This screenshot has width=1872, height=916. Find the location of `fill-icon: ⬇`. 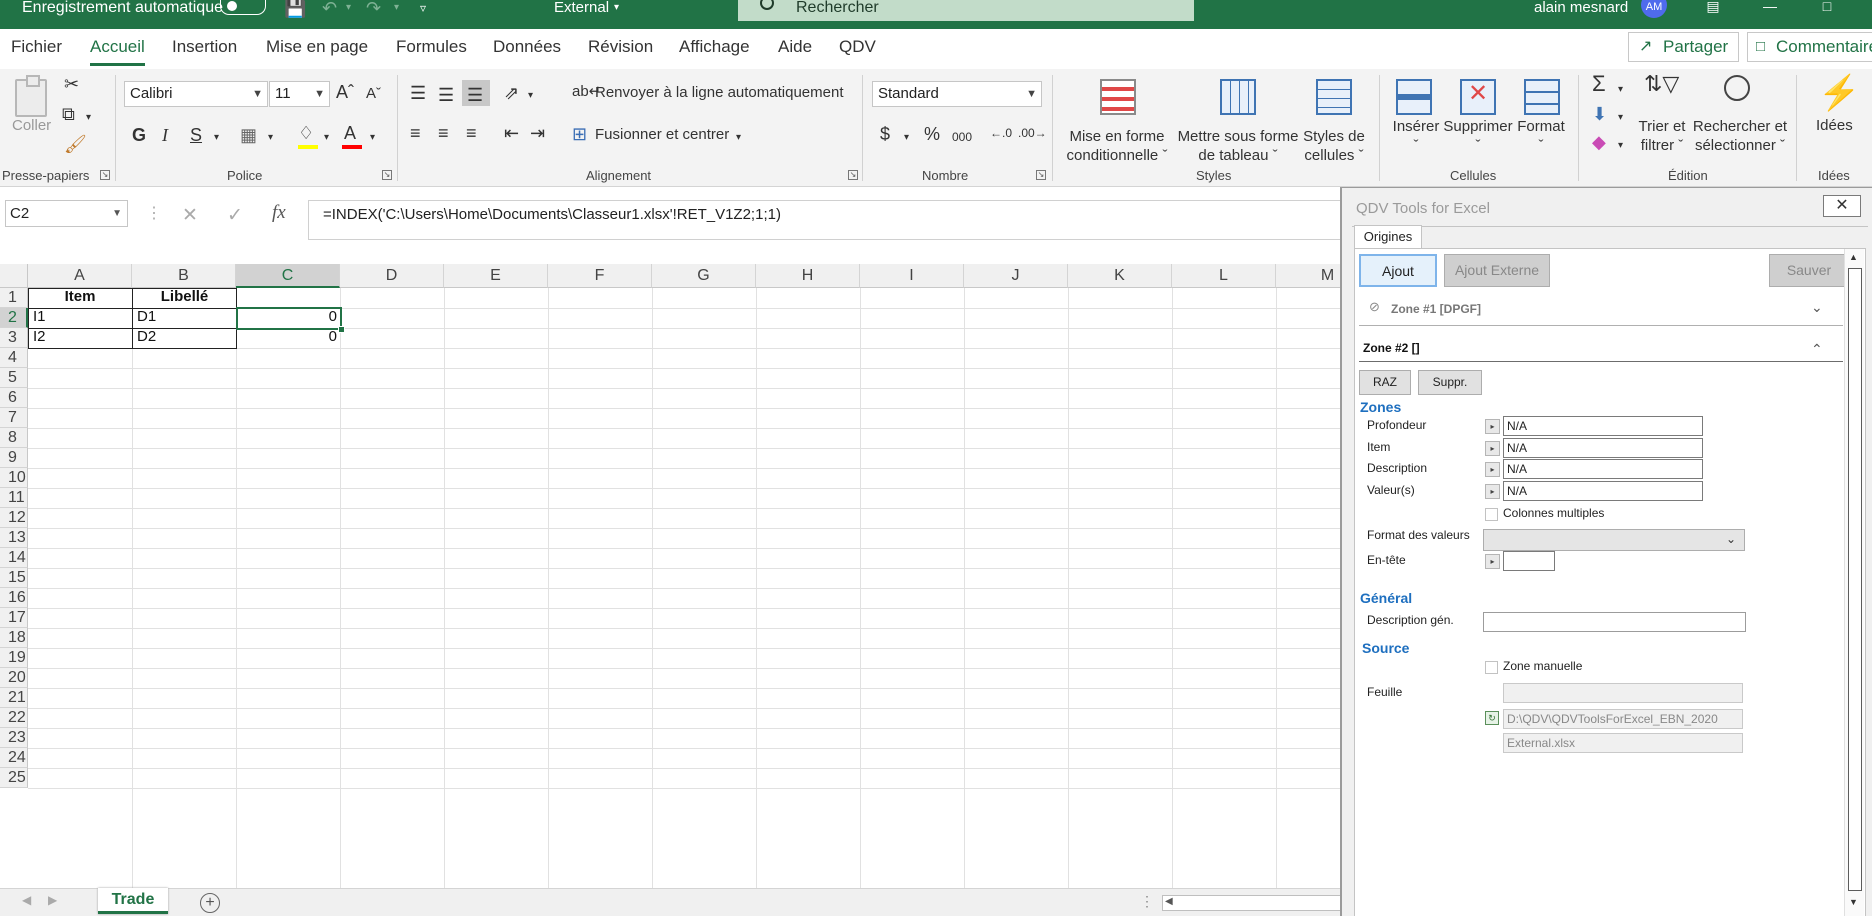

fill-icon: ⬇ is located at coordinates (1599, 114).